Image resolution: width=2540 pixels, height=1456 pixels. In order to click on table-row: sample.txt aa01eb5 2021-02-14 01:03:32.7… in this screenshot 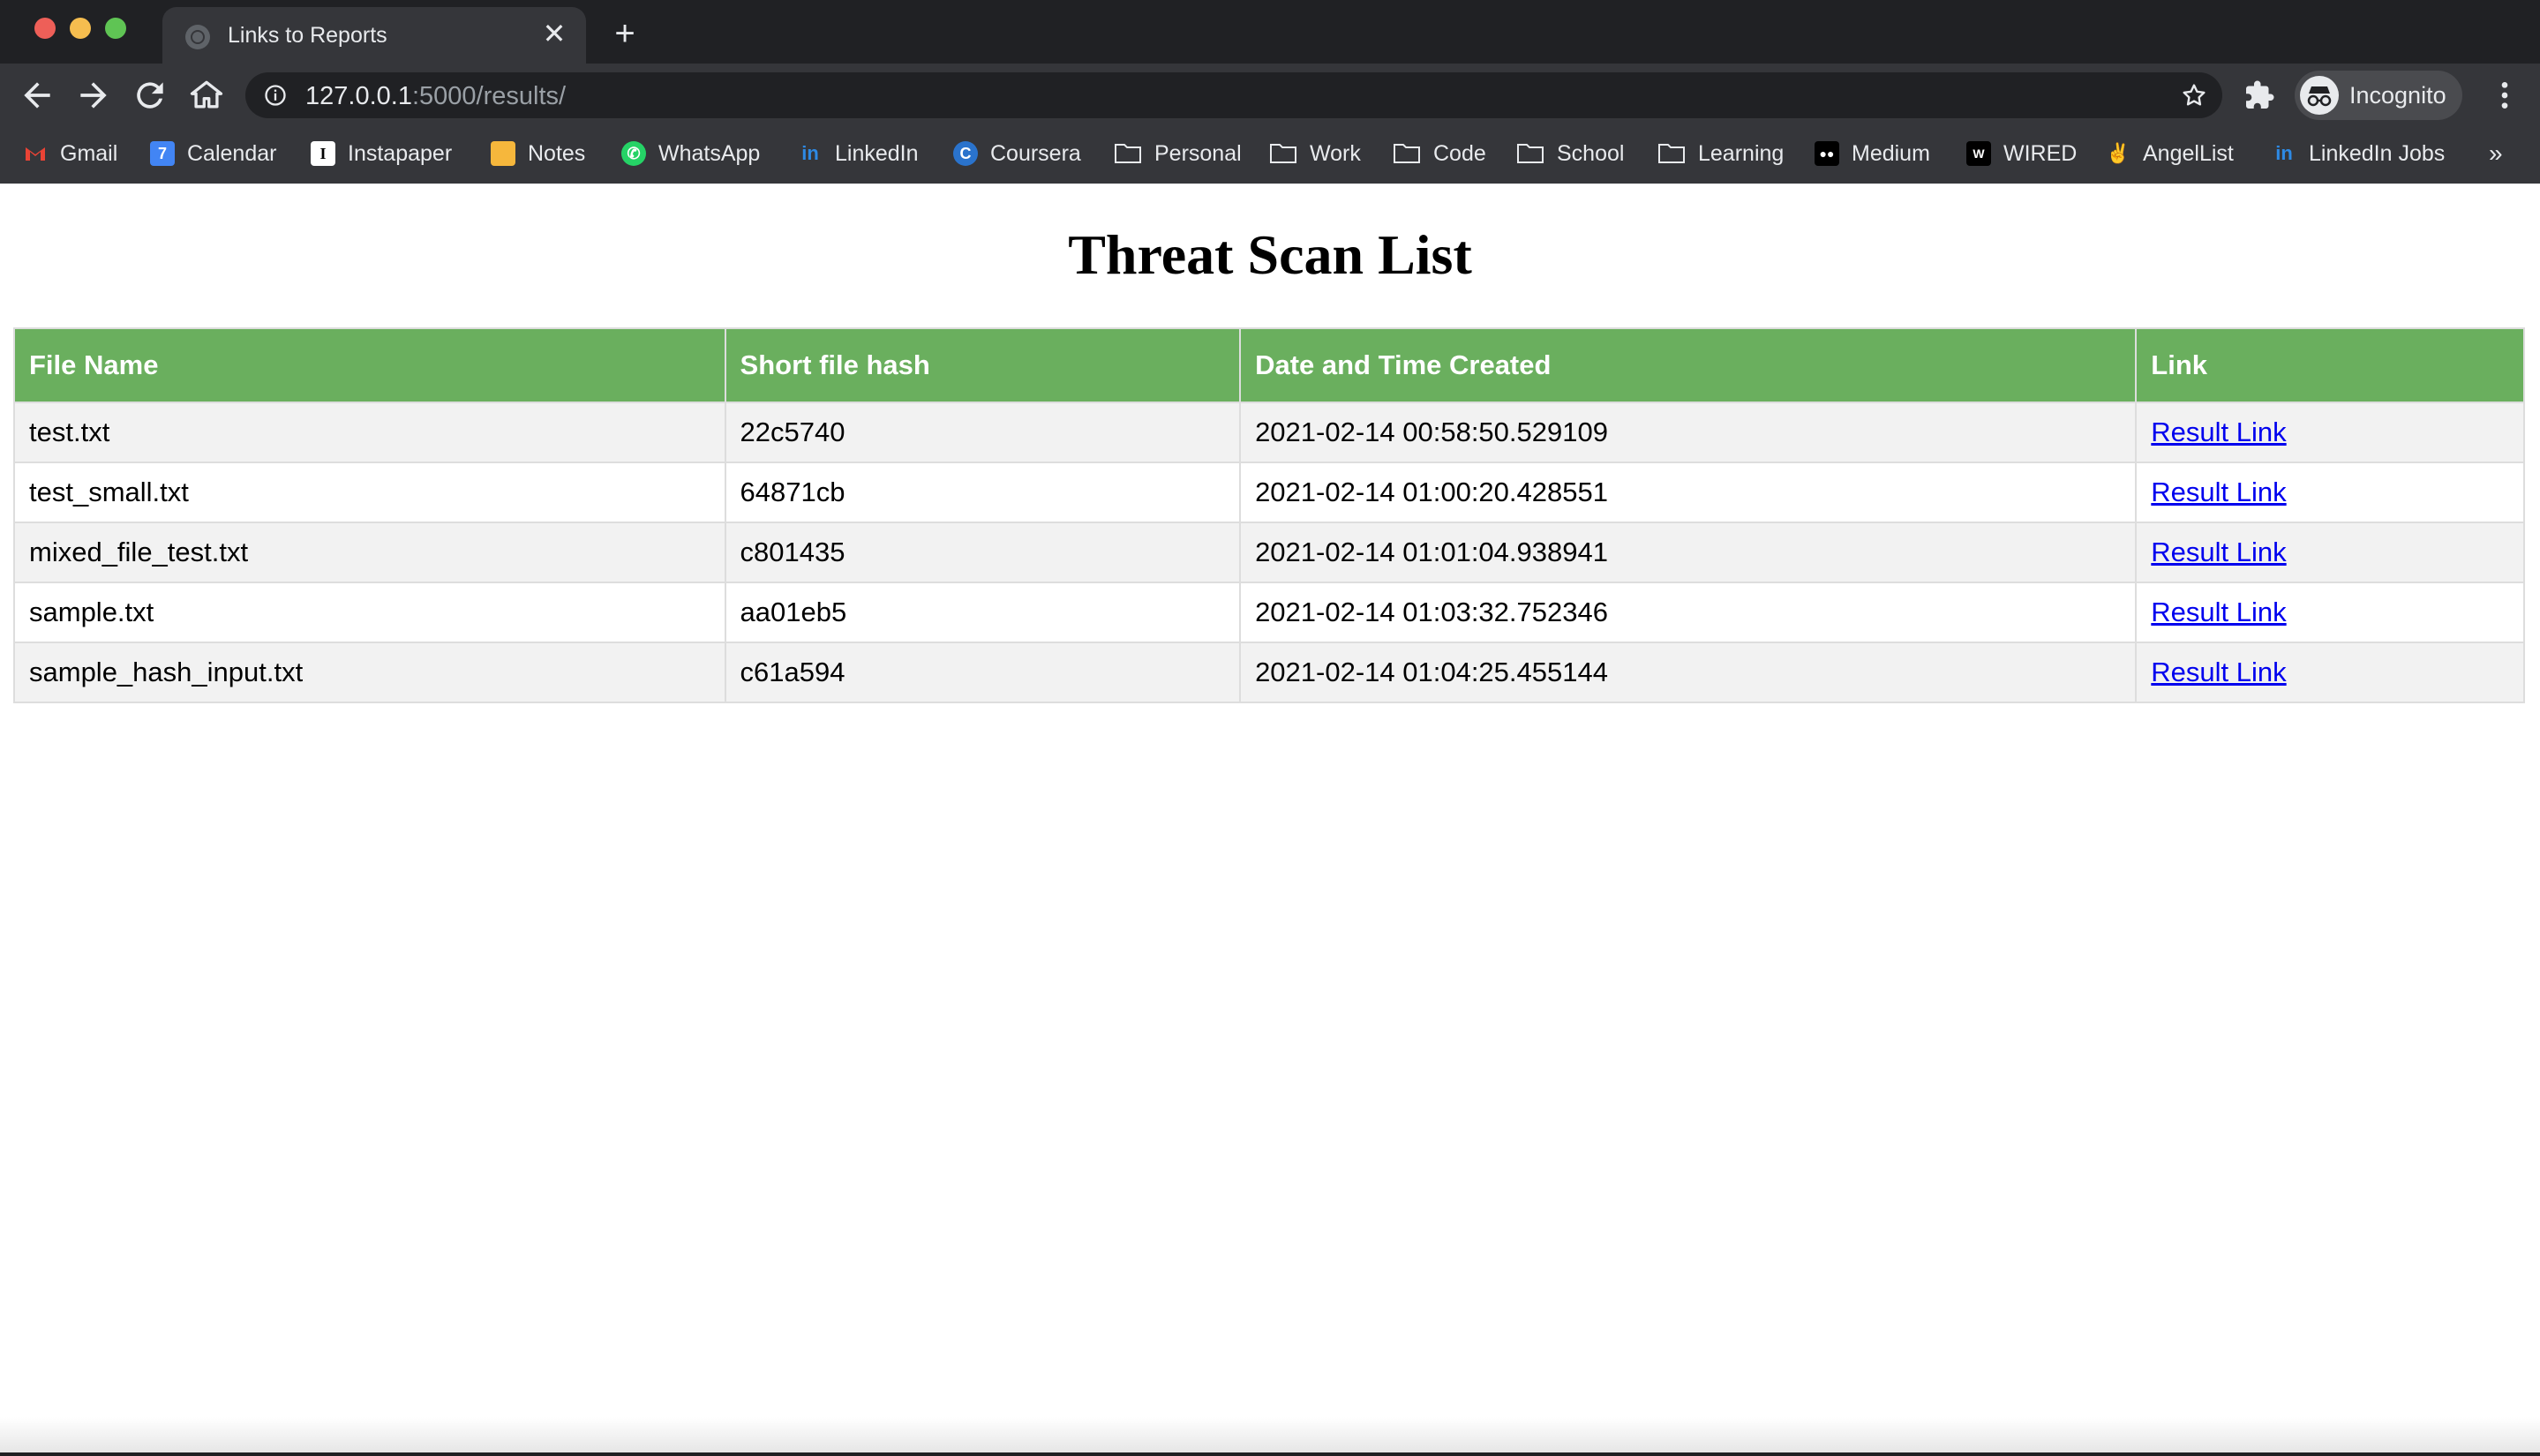, I will do `click(1269, 612)`.